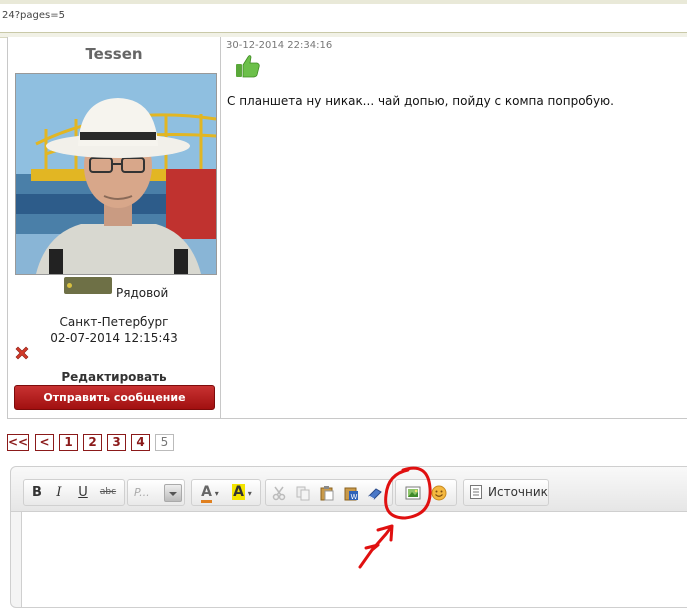 The height and width of the screenshot is (608, 687). Describe the element at coordinates (92, 442) in the screenshot. I see `page-2-link: 2` at that location.